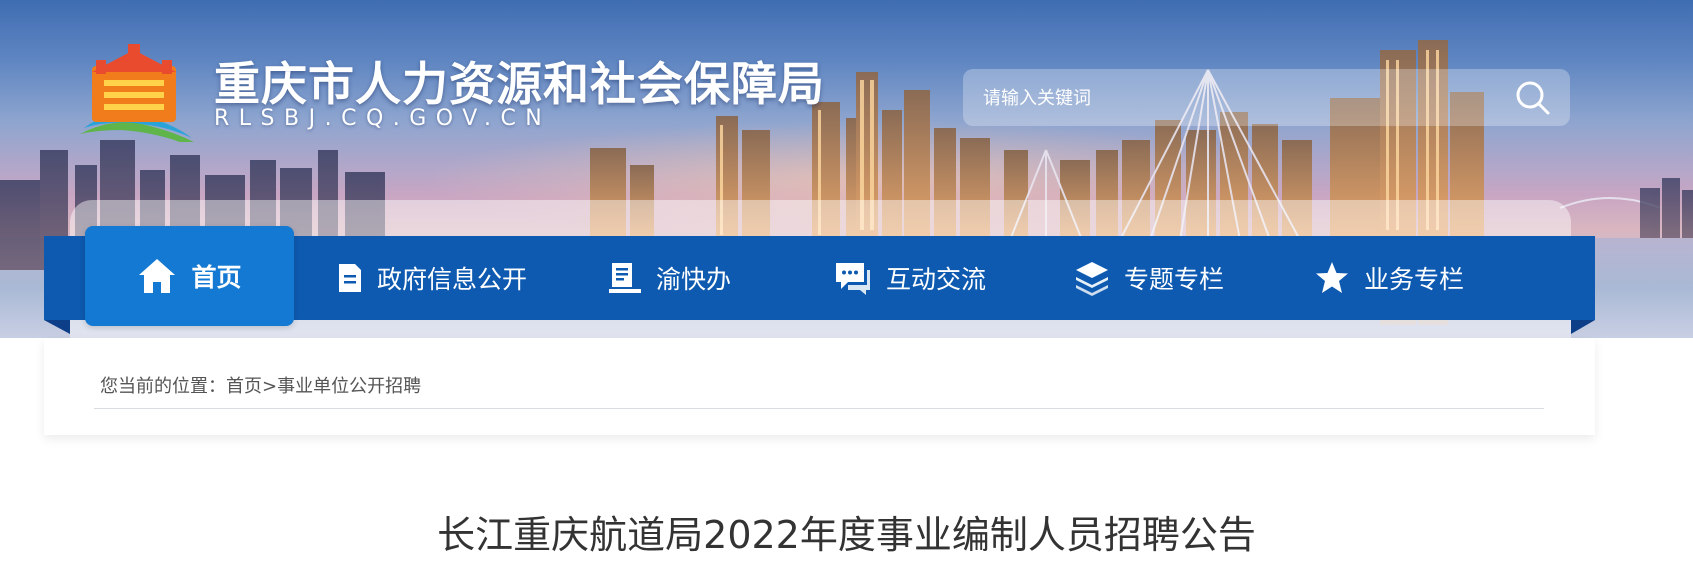  I want to click on chongqing-gate-logo, so click(137, 93).